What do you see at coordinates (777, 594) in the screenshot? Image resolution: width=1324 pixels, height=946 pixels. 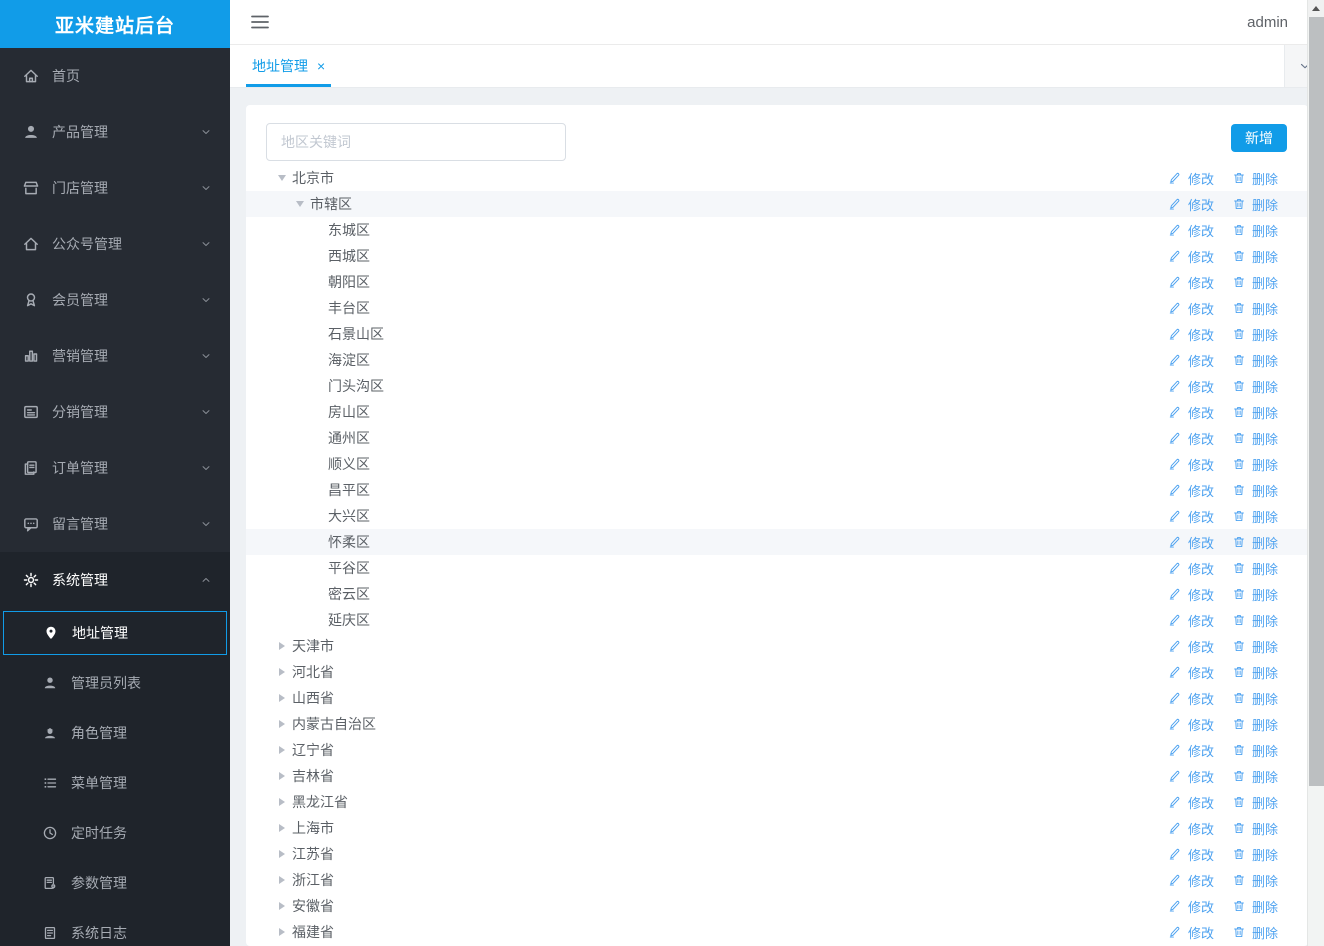 I see `tree-row: 密云区 修改 删除` at bounding box center [777, 594].